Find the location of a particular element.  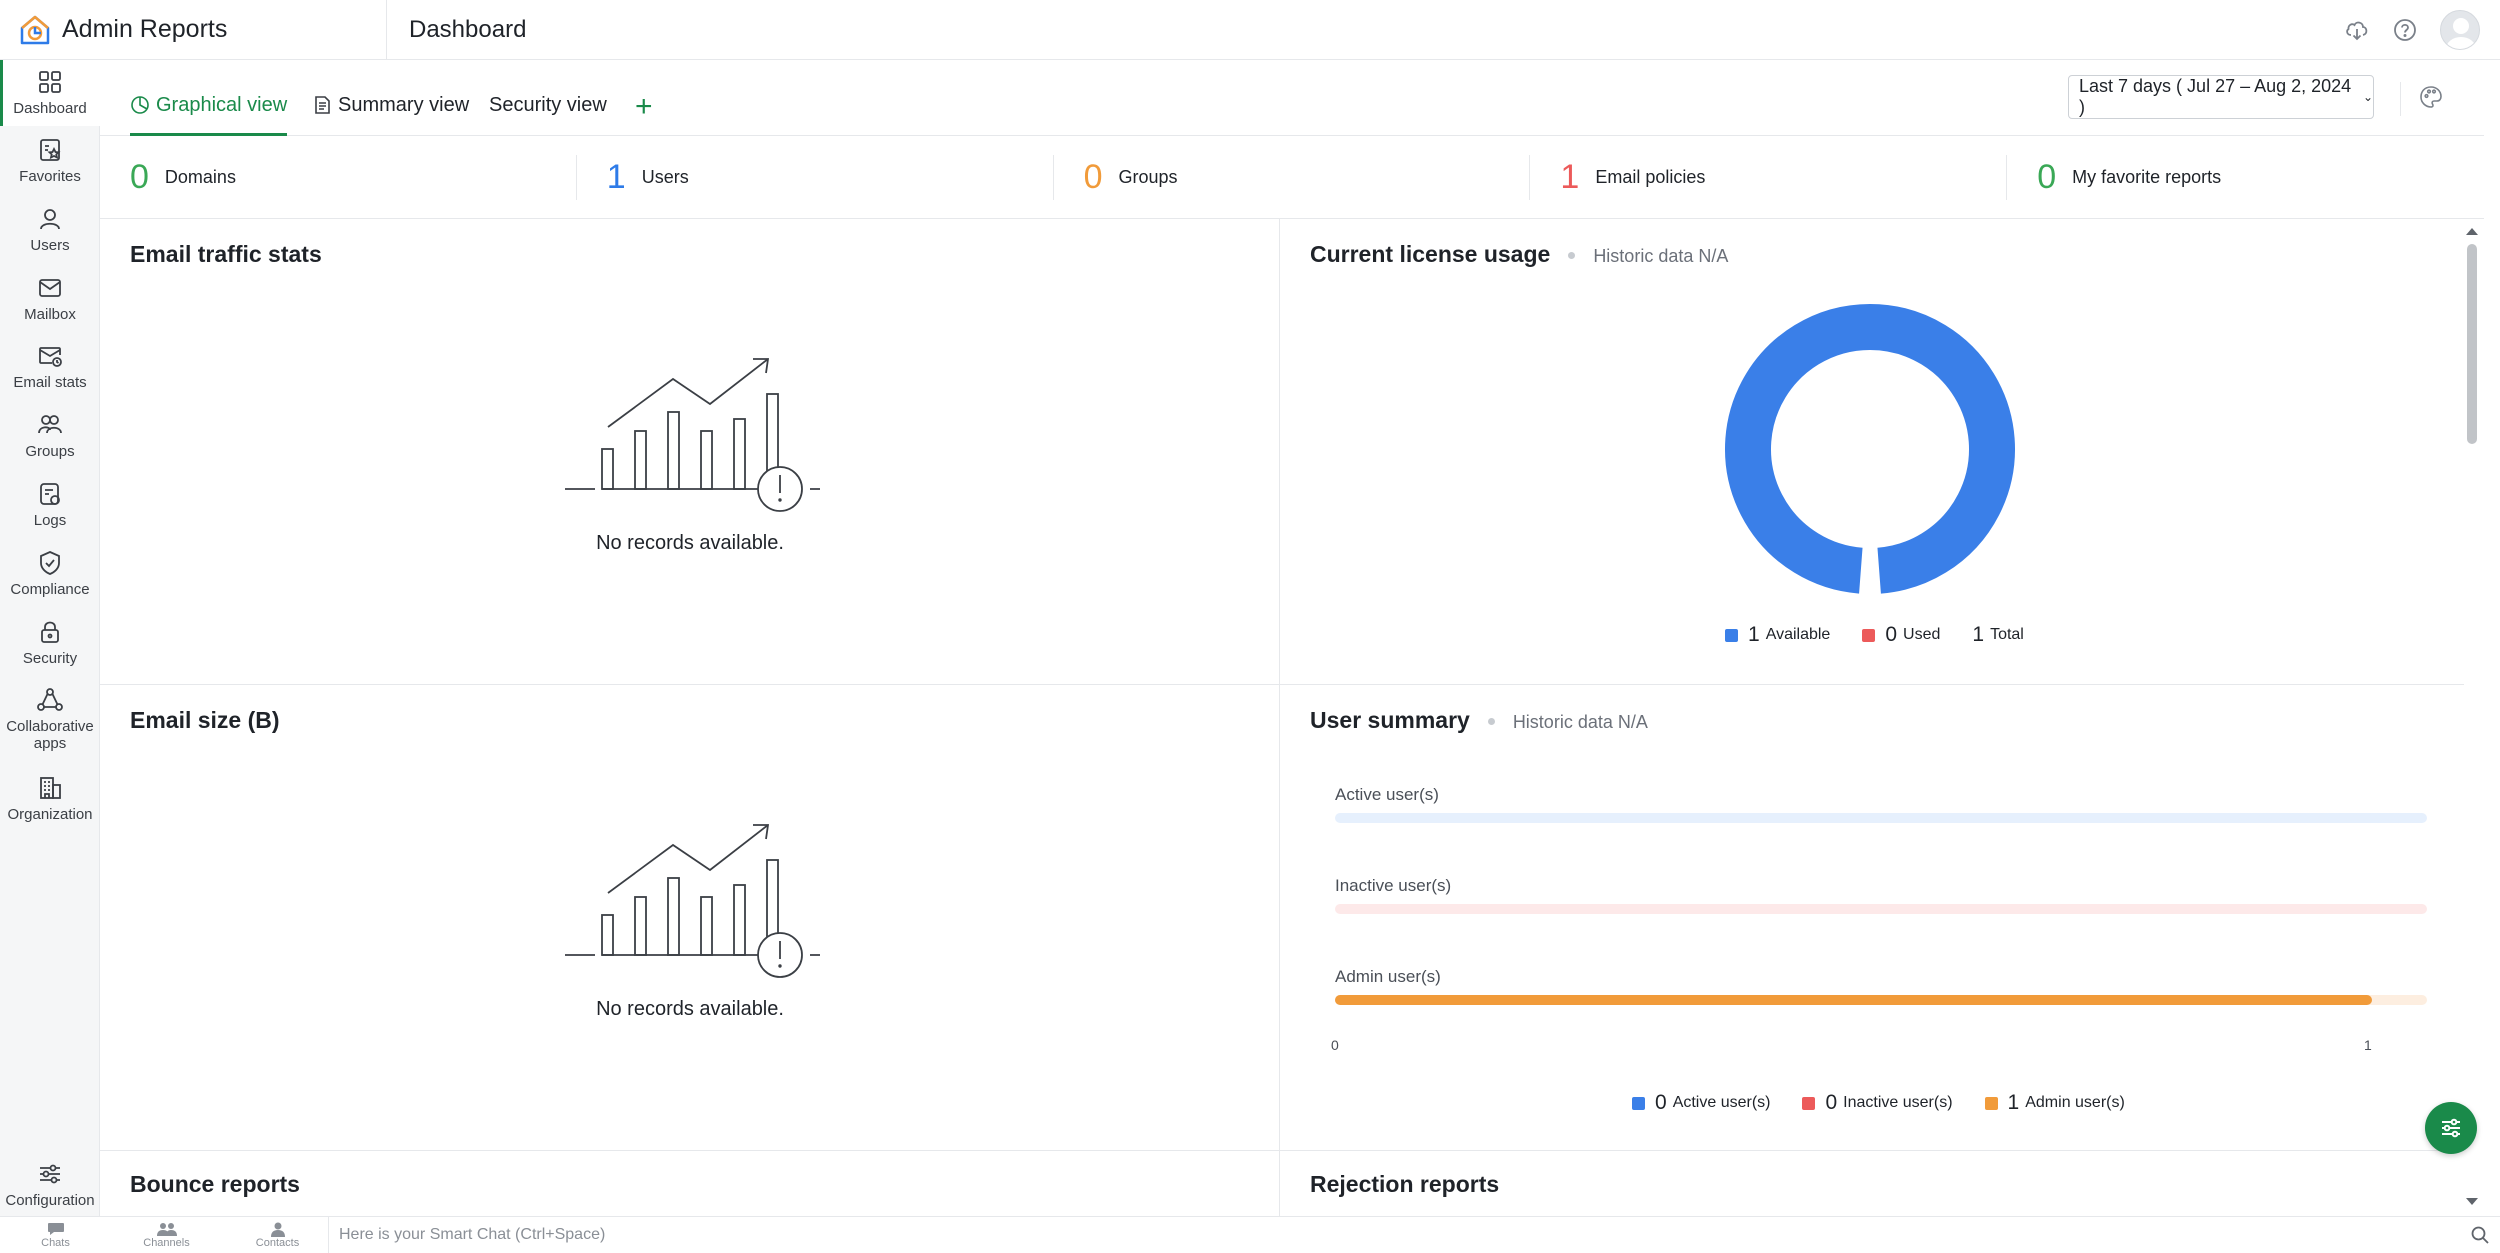

groups-icon is located at coordinates (50, 424).